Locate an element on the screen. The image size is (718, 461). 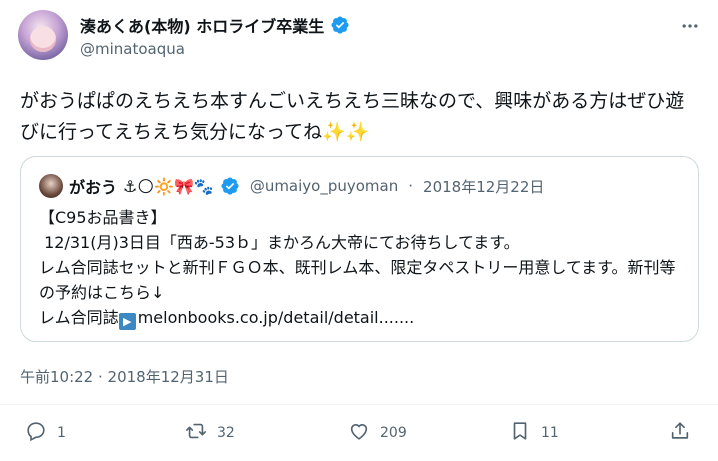
reply-count: 1 is located at coordinates (61, 433).